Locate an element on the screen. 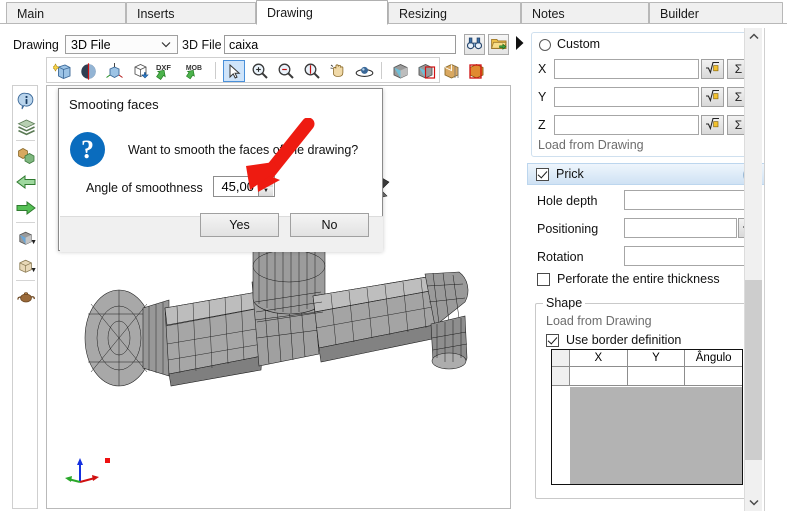 The image size is (787, 530). border-definition-checkbox is located at coordinates (552, 340).